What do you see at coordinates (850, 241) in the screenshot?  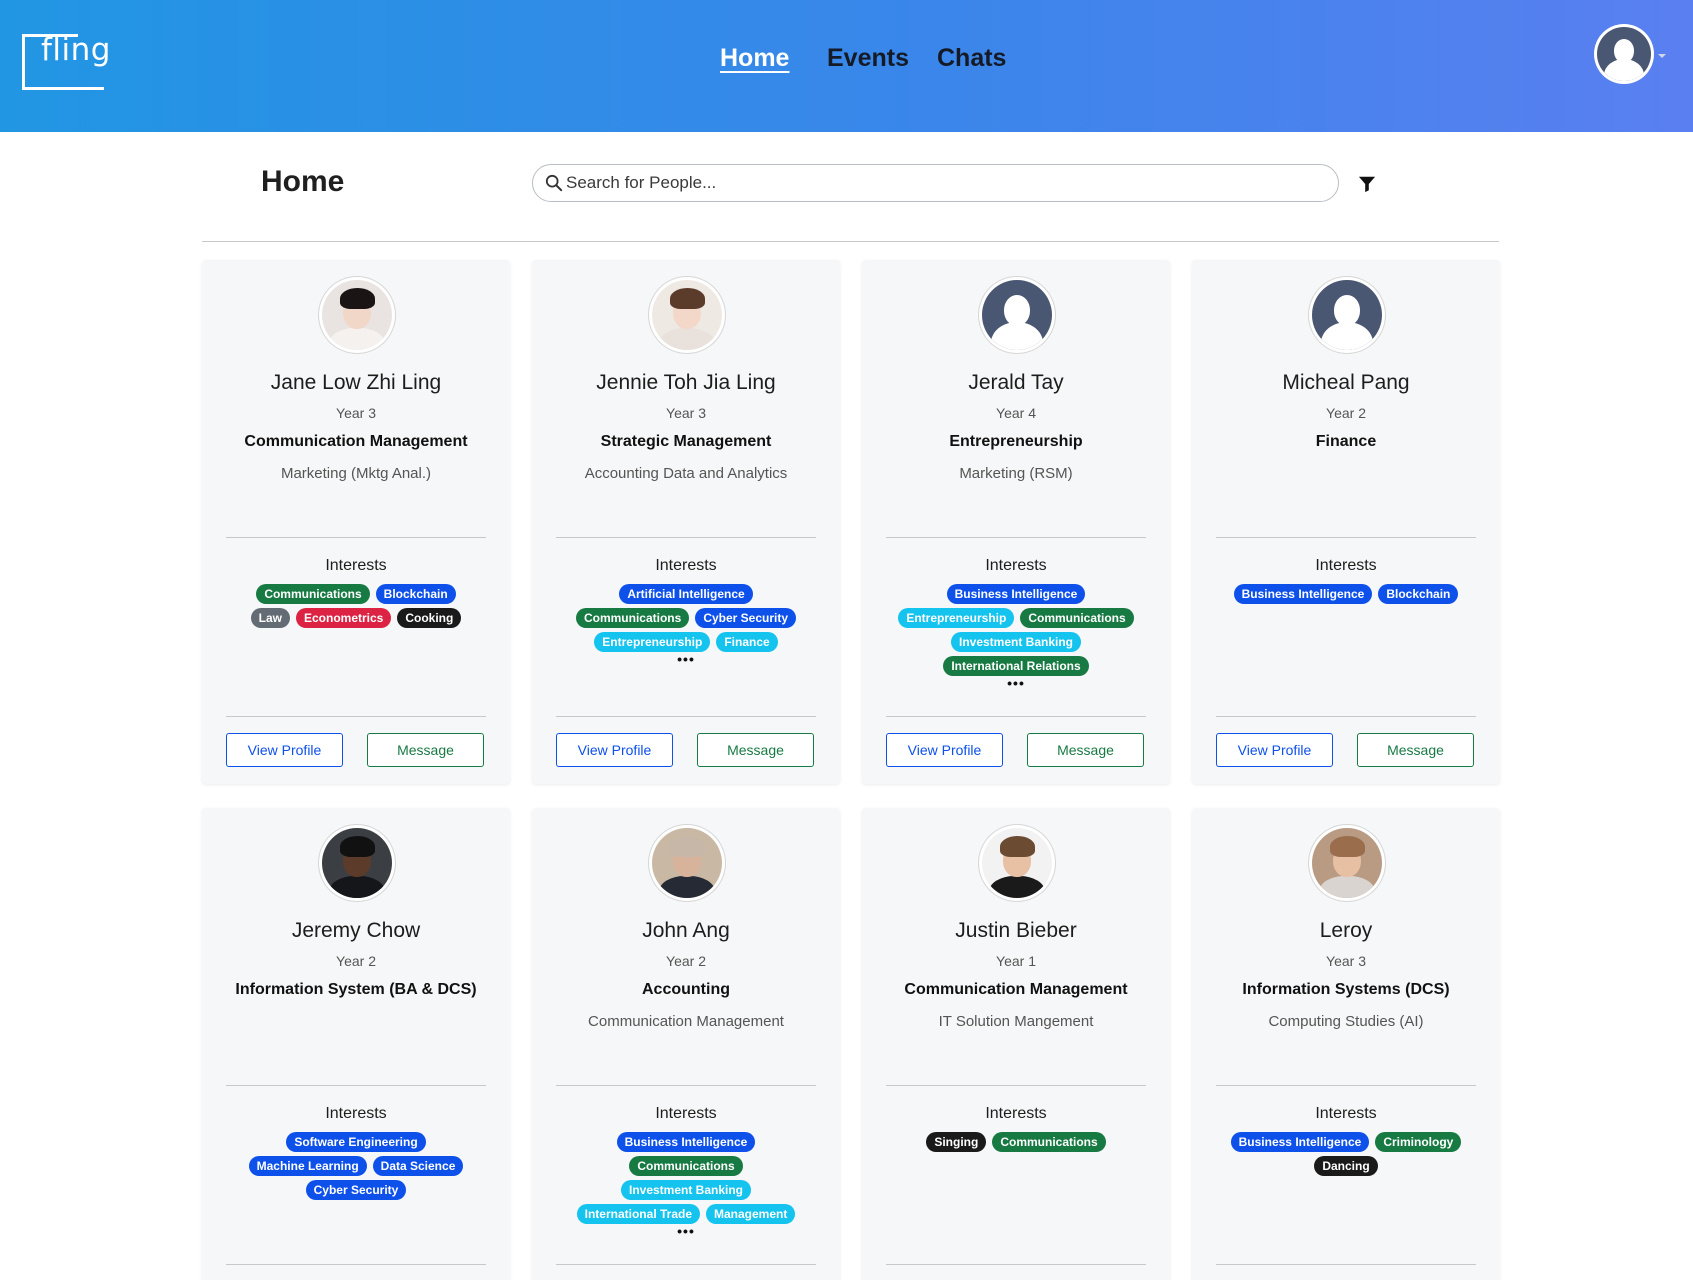 I see `section-divider` at bounding box center [850, 241].